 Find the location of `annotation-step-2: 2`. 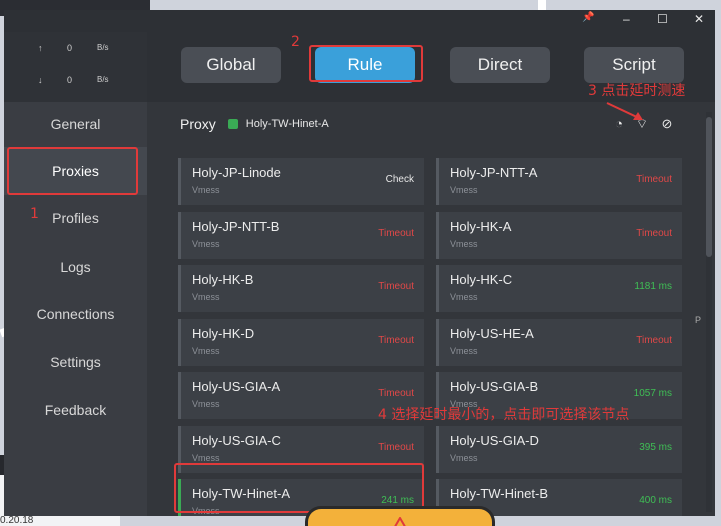

annotation-step-2: 2 is located at coordinates (295, 42).